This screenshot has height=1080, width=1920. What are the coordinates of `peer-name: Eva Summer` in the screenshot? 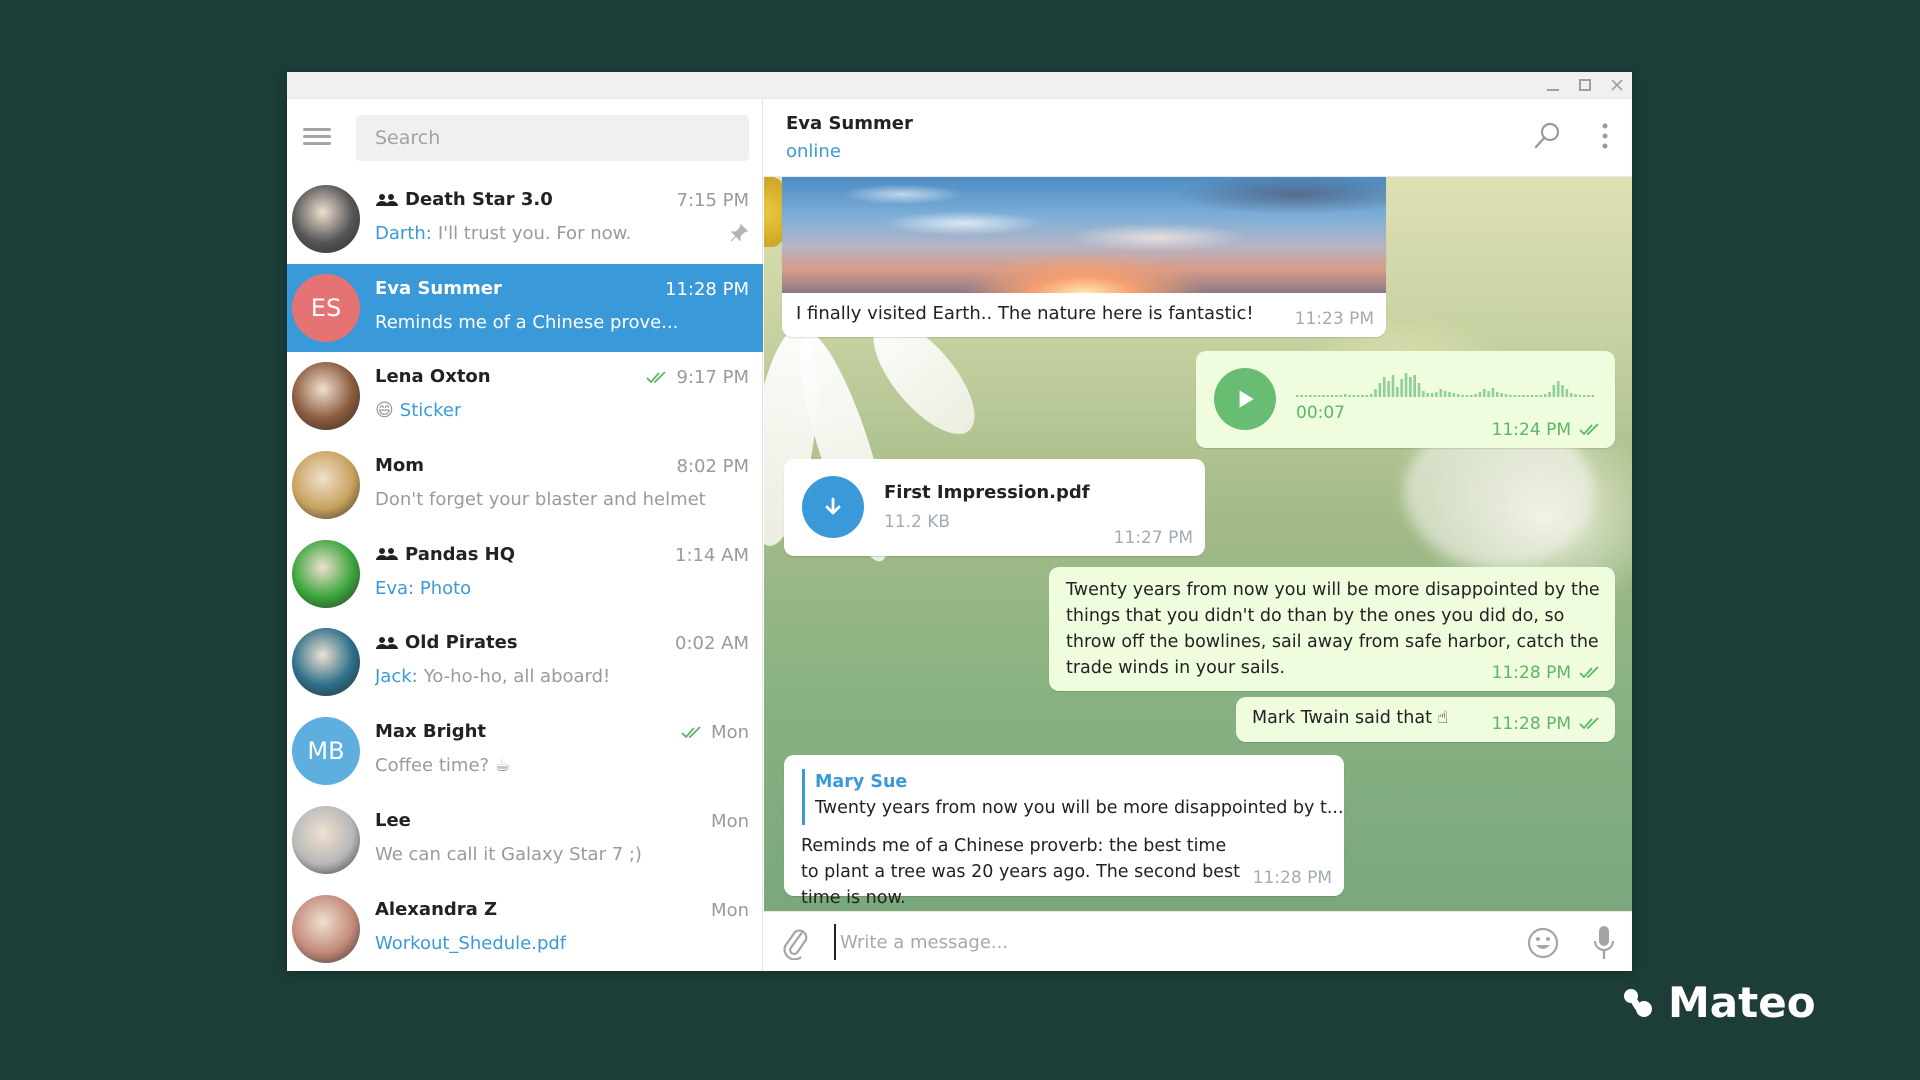 It's located at (849, 123).